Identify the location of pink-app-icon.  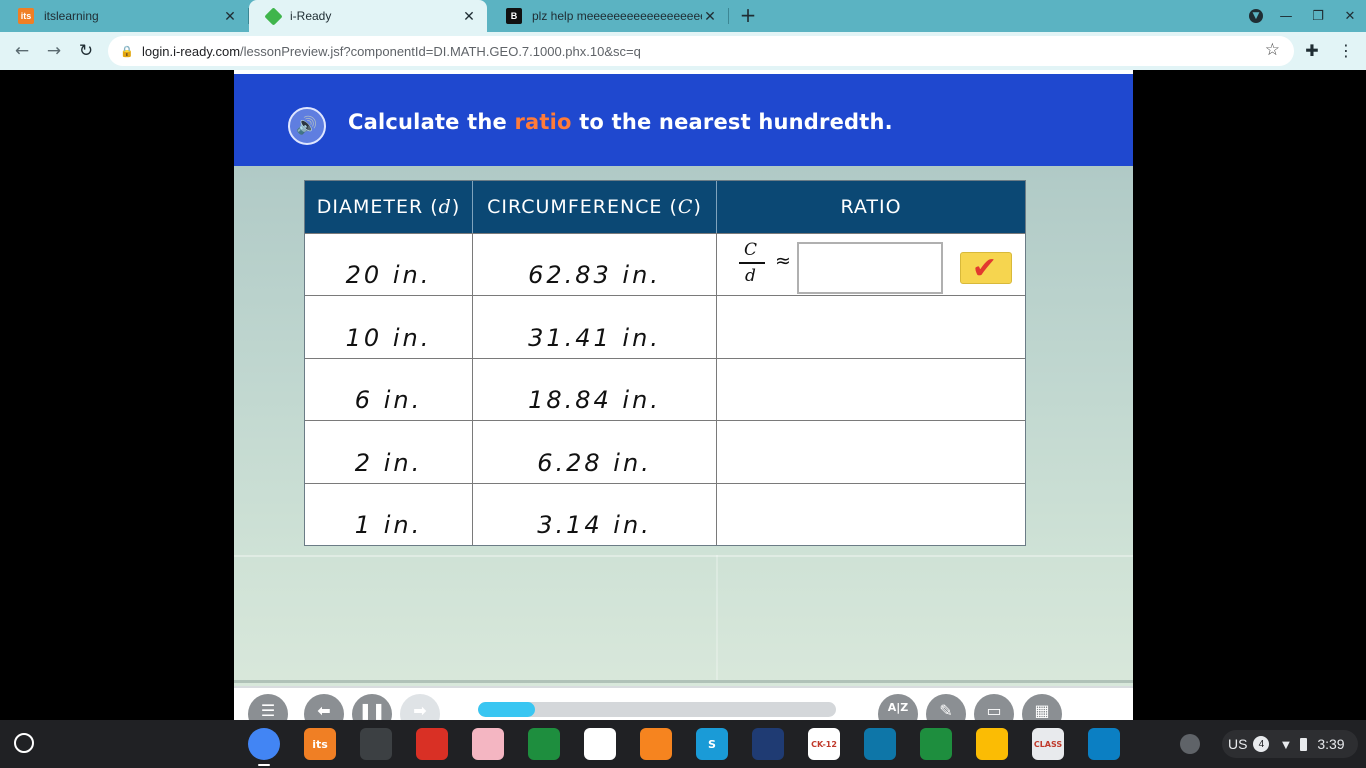
(488, 744).